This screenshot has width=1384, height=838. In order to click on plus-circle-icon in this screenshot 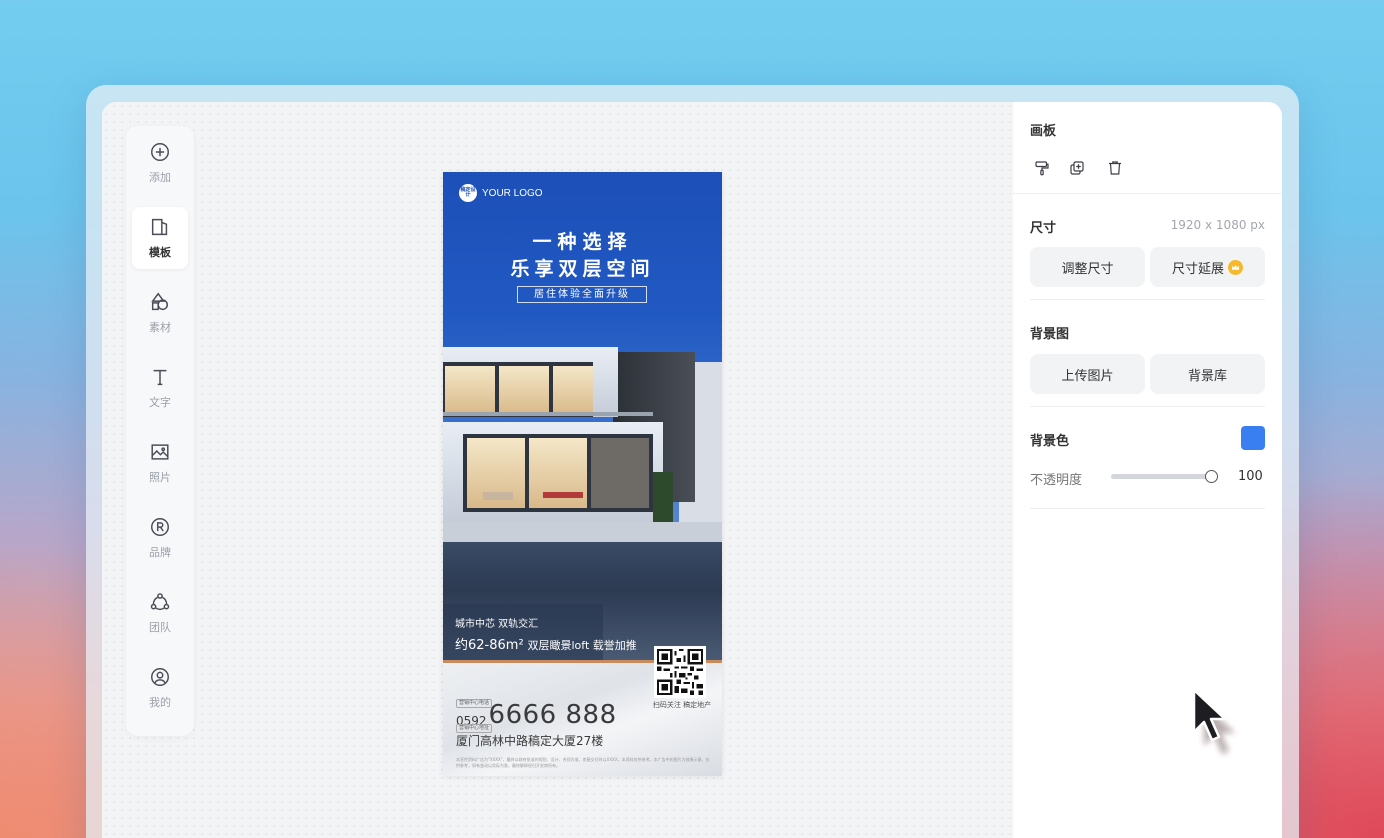, I will do `click(160, 152)`.